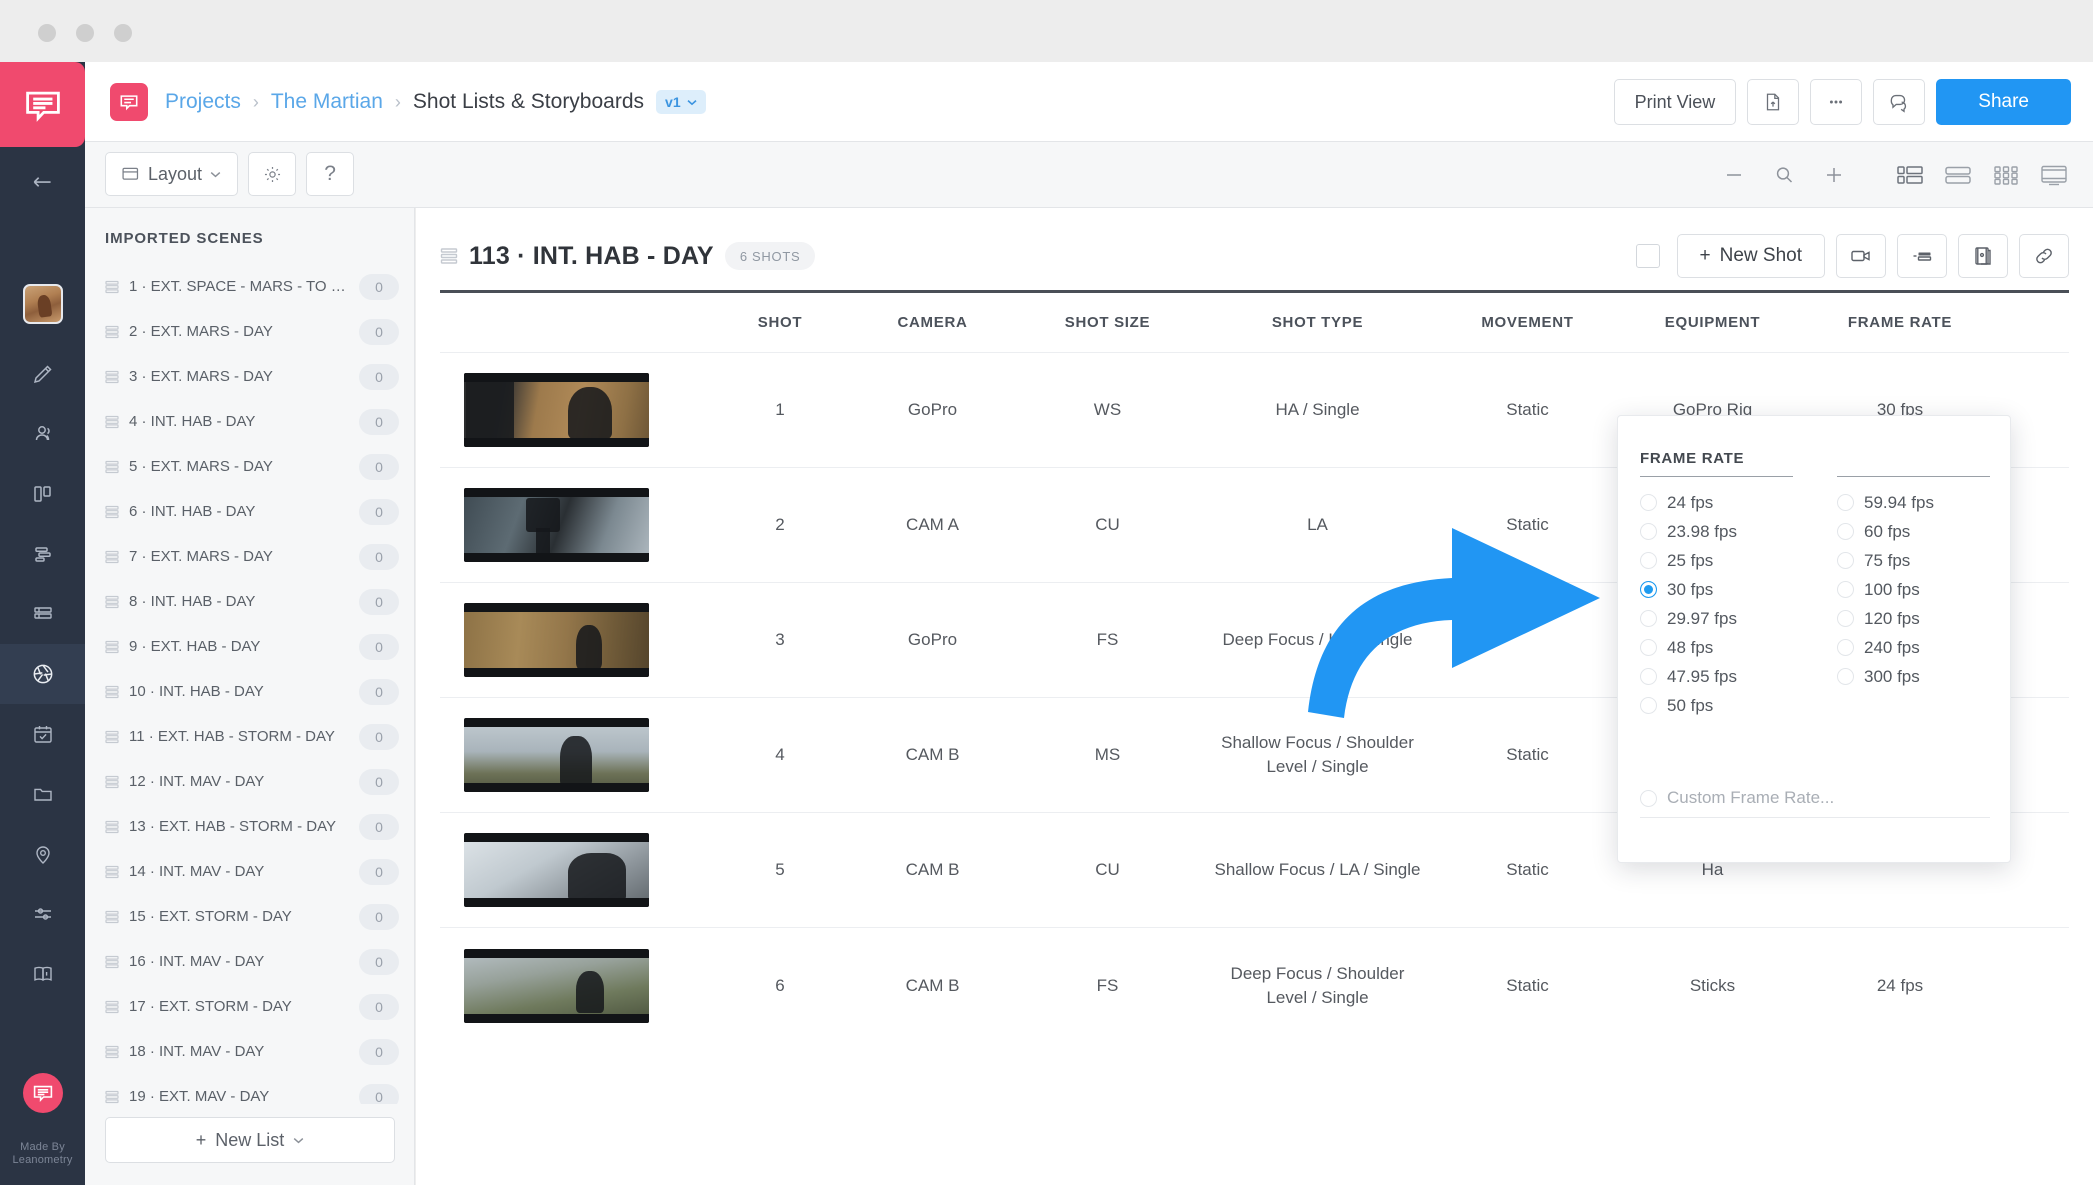 This screenshot has height=1185, width=2093. What do you see at coordinates (780, 640) in the screenshot?
I see `cell-shot-number: 3` at bounding box center [780, 640].